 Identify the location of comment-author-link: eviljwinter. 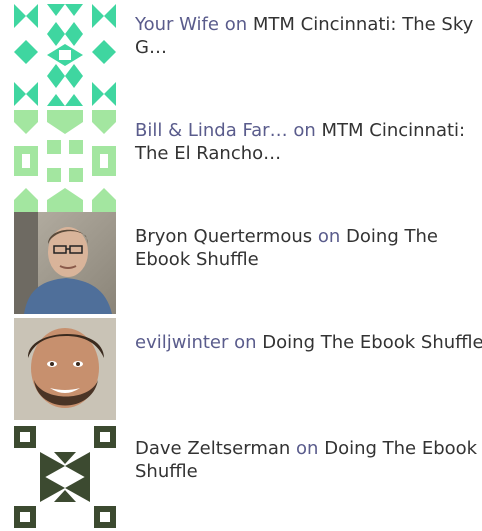
(181, 342).